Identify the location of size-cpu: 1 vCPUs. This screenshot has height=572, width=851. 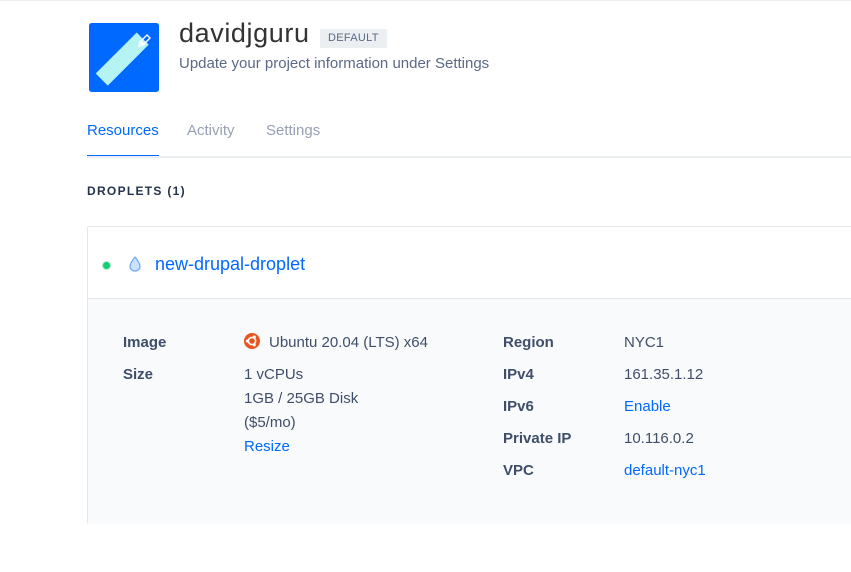
(274, 374).